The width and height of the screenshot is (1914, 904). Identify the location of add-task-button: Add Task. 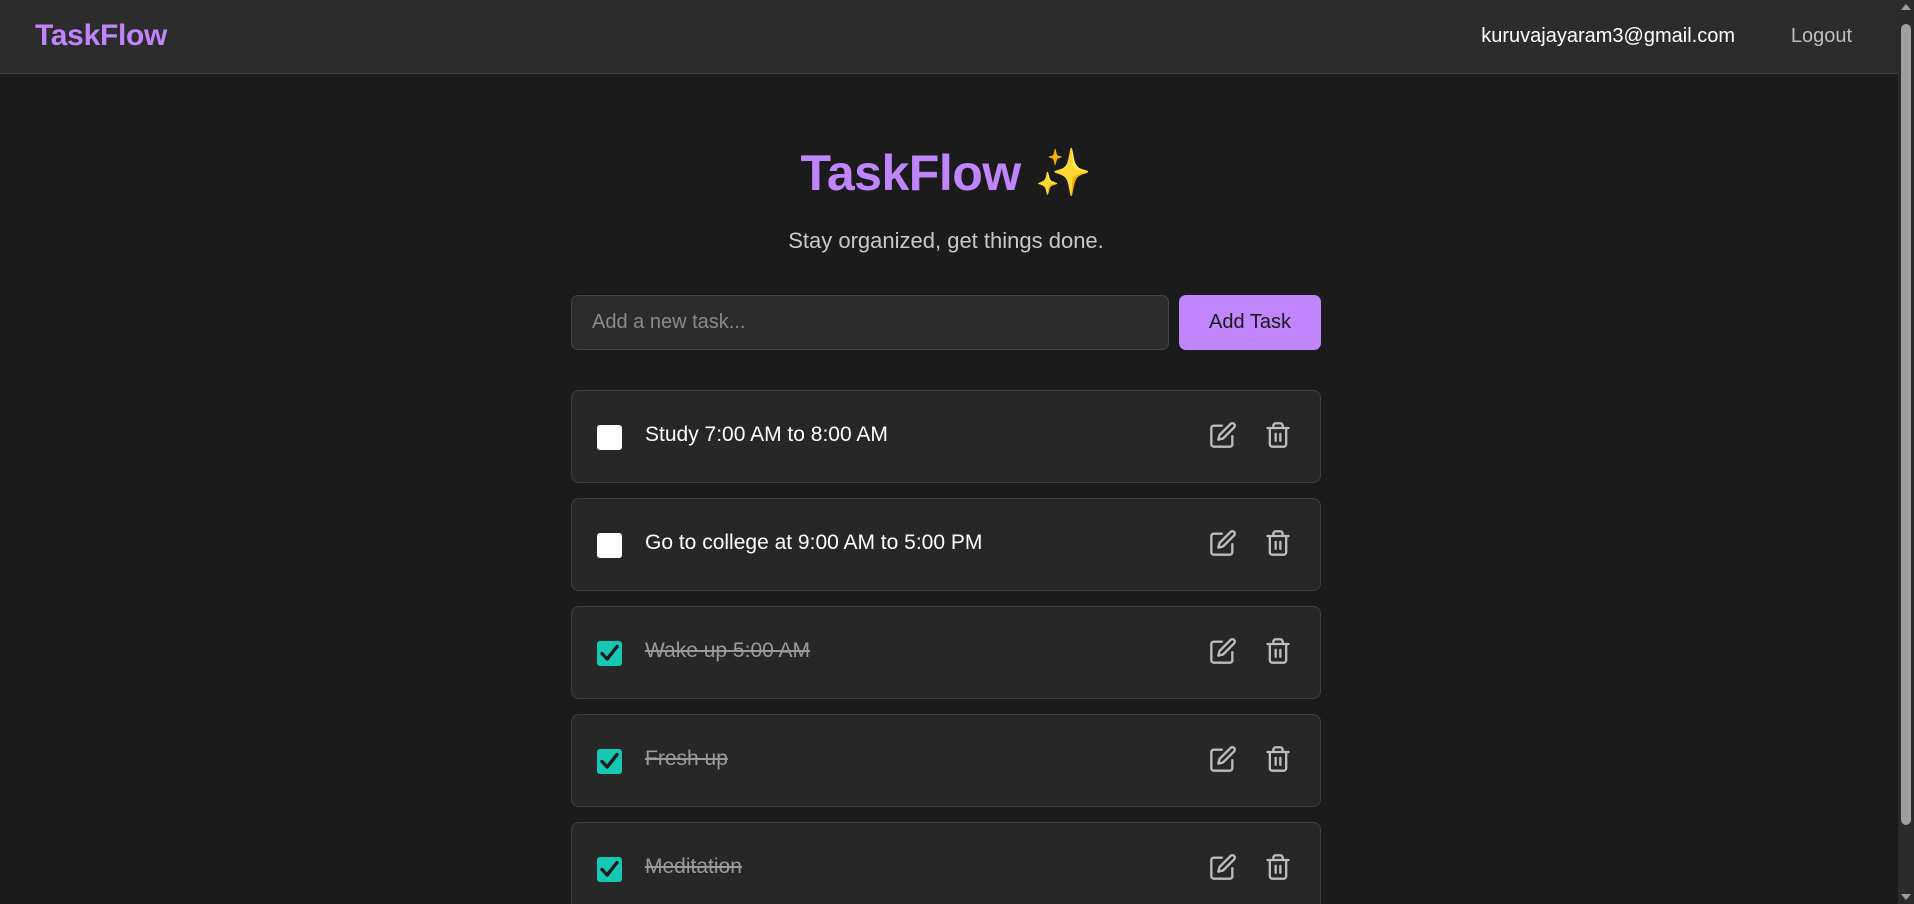
(1250, 322).